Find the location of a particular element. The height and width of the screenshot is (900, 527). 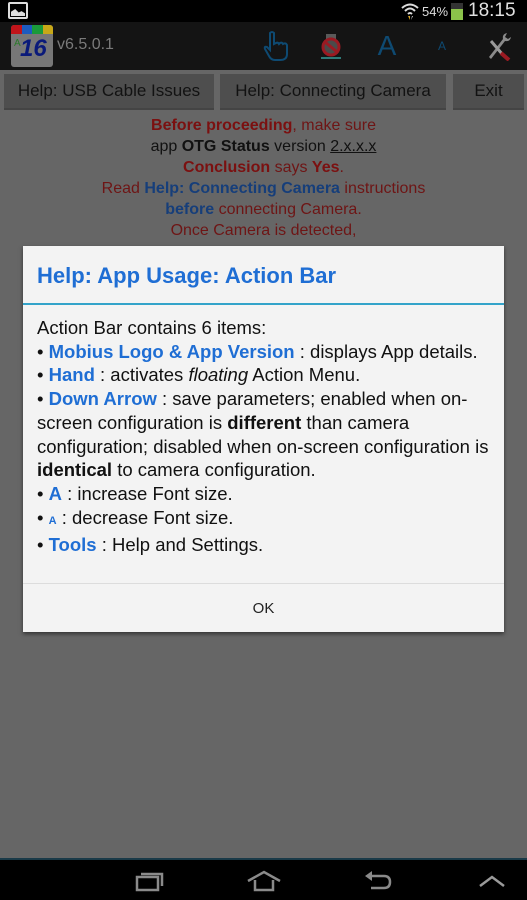

list-item: • A : decrease Font size. is located at coordinates (267, 520).